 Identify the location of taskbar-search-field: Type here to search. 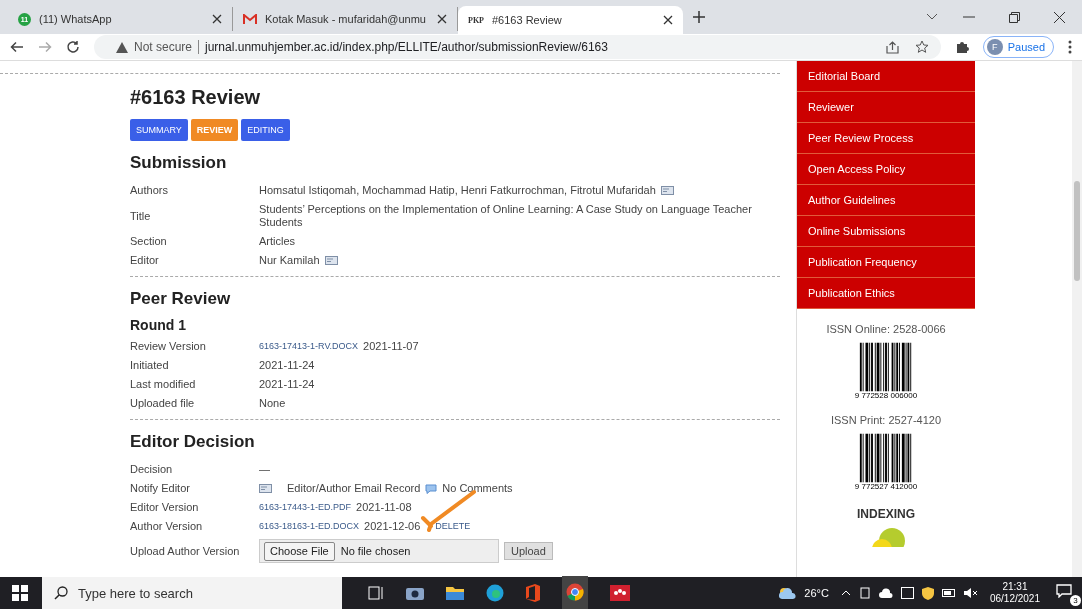
(192, 593).